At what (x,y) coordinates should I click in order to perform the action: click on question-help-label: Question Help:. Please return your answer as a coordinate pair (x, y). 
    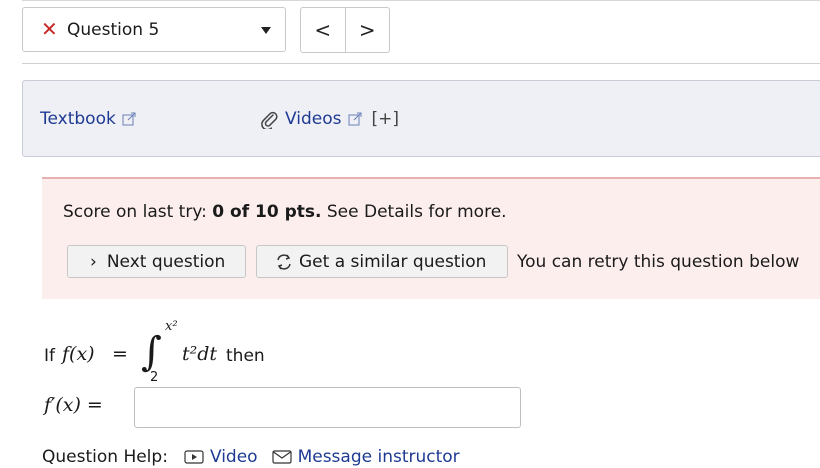
    Looking at the image, I should click on (105, 457).